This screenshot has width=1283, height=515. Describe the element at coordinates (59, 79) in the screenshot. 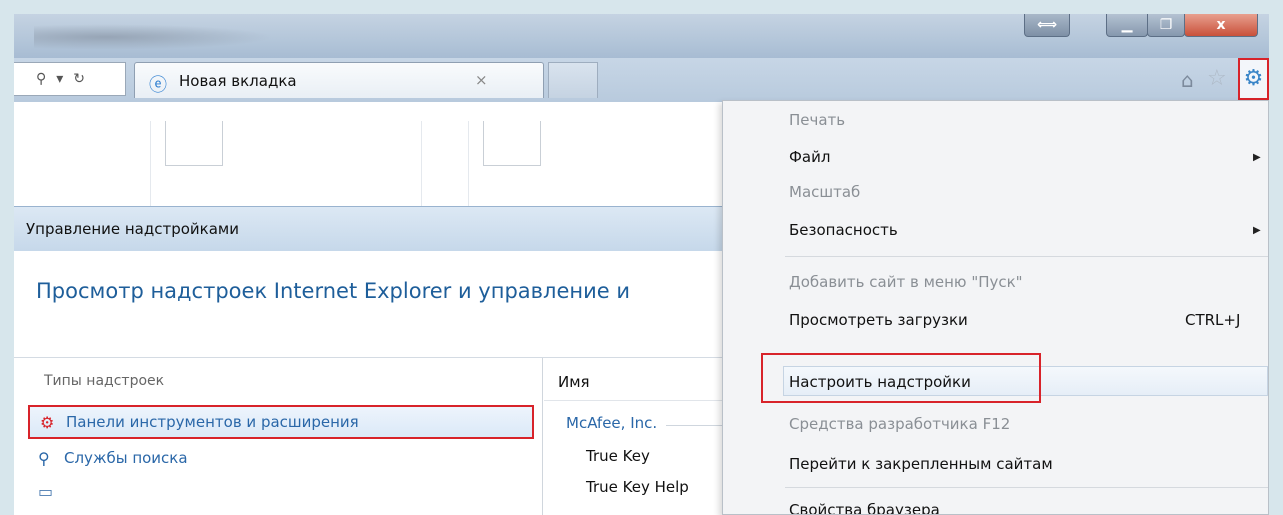

I see `dropdown-icon: ▾` at that location.